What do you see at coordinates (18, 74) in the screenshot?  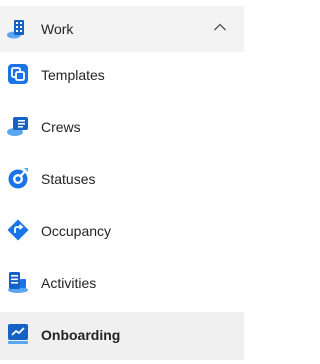 I see `templates-icon` at bounding box center [18, 74].